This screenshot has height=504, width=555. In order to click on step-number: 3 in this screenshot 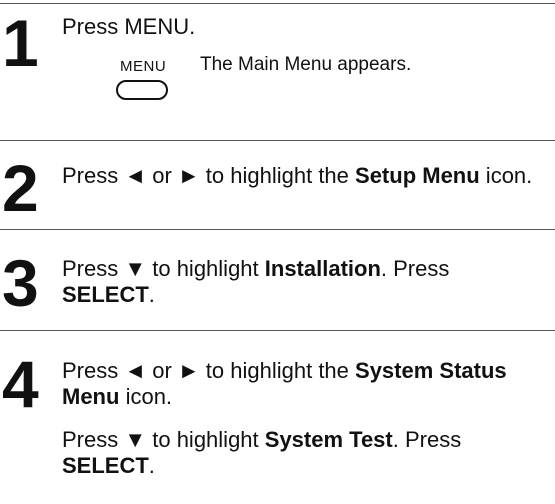, I will do `click(20, 283)`.